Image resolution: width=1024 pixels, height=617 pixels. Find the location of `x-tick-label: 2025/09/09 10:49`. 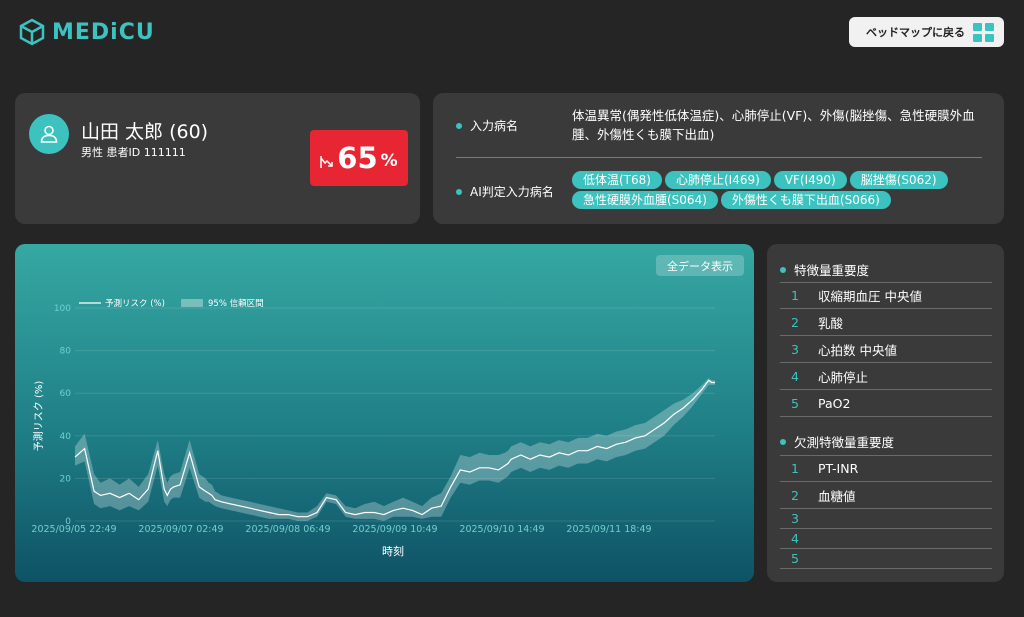

x-tick-label: 2025/09/09 10:49 is located at coordinates (394, 529).